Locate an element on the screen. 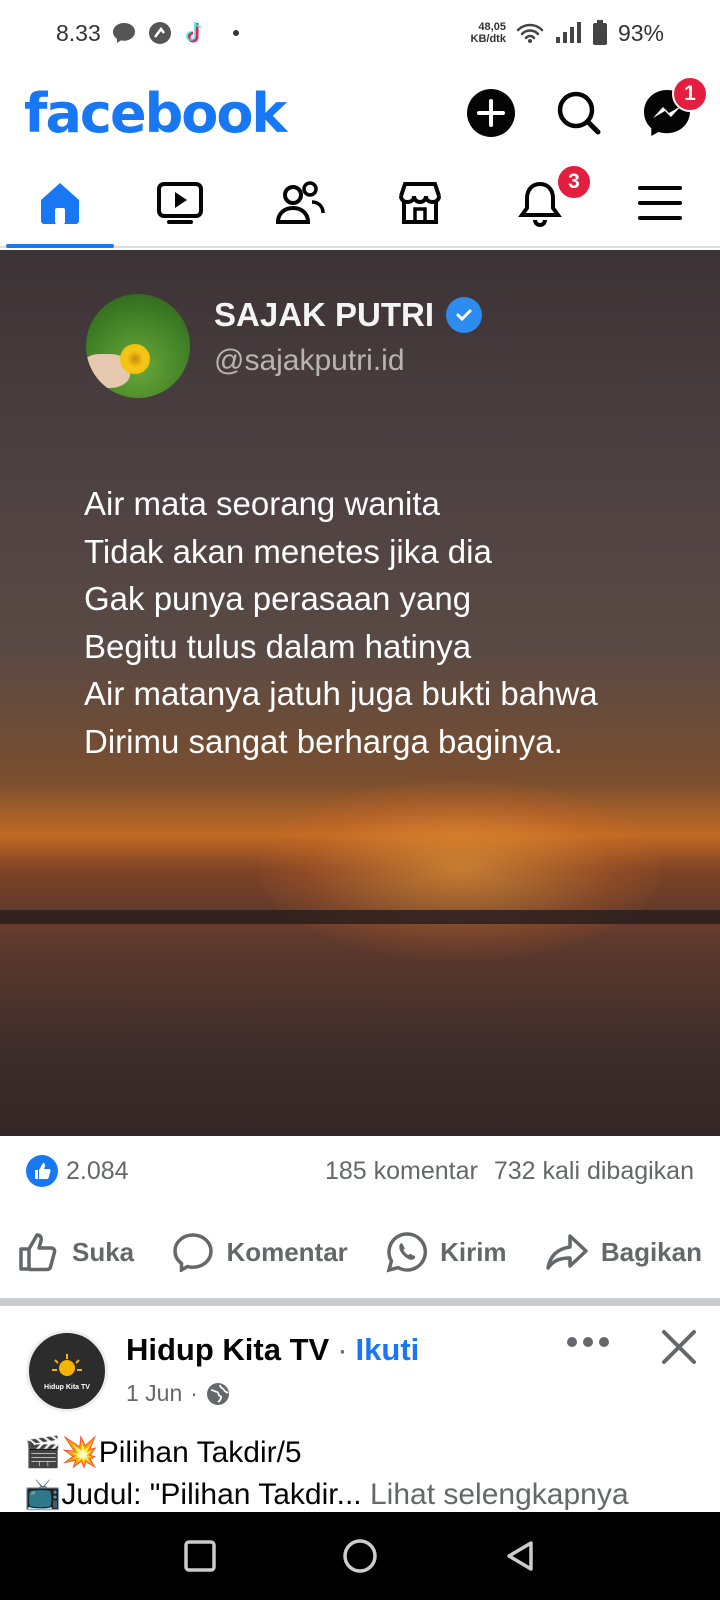  post-date: 1 Jun is located at coordinates (154, 1393).